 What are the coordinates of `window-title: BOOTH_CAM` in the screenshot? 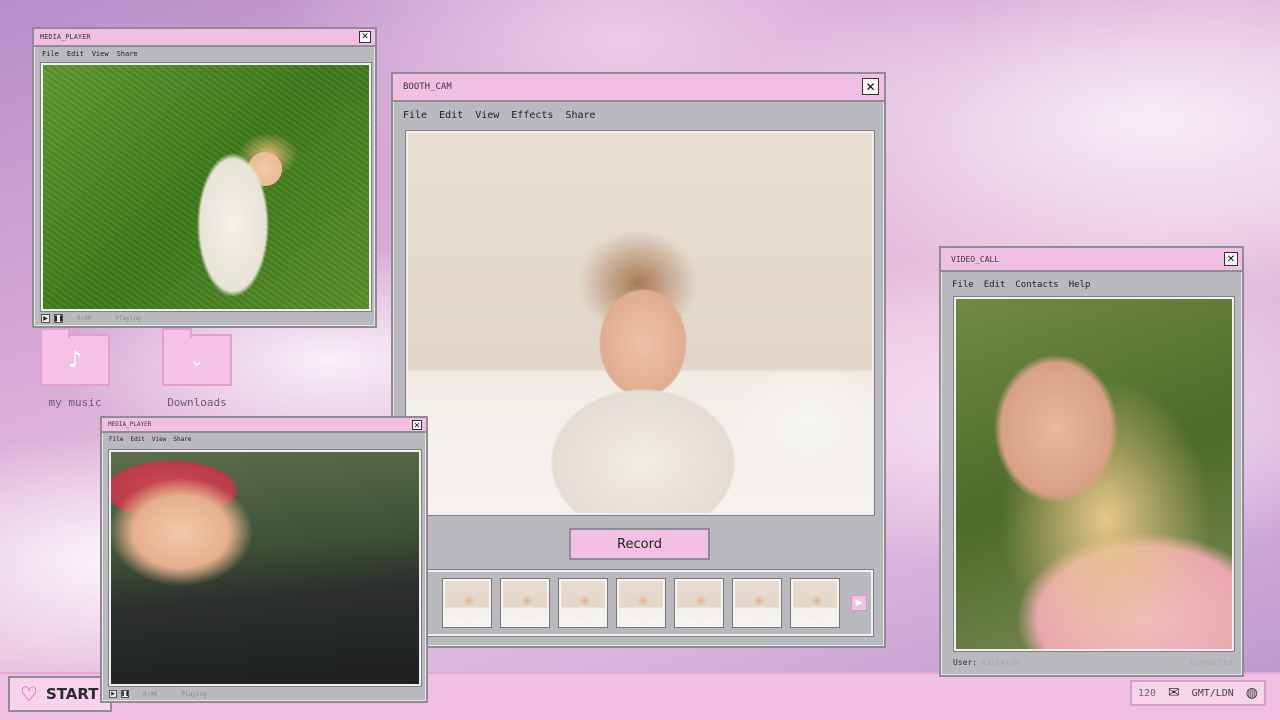 It's located at (427, 87).